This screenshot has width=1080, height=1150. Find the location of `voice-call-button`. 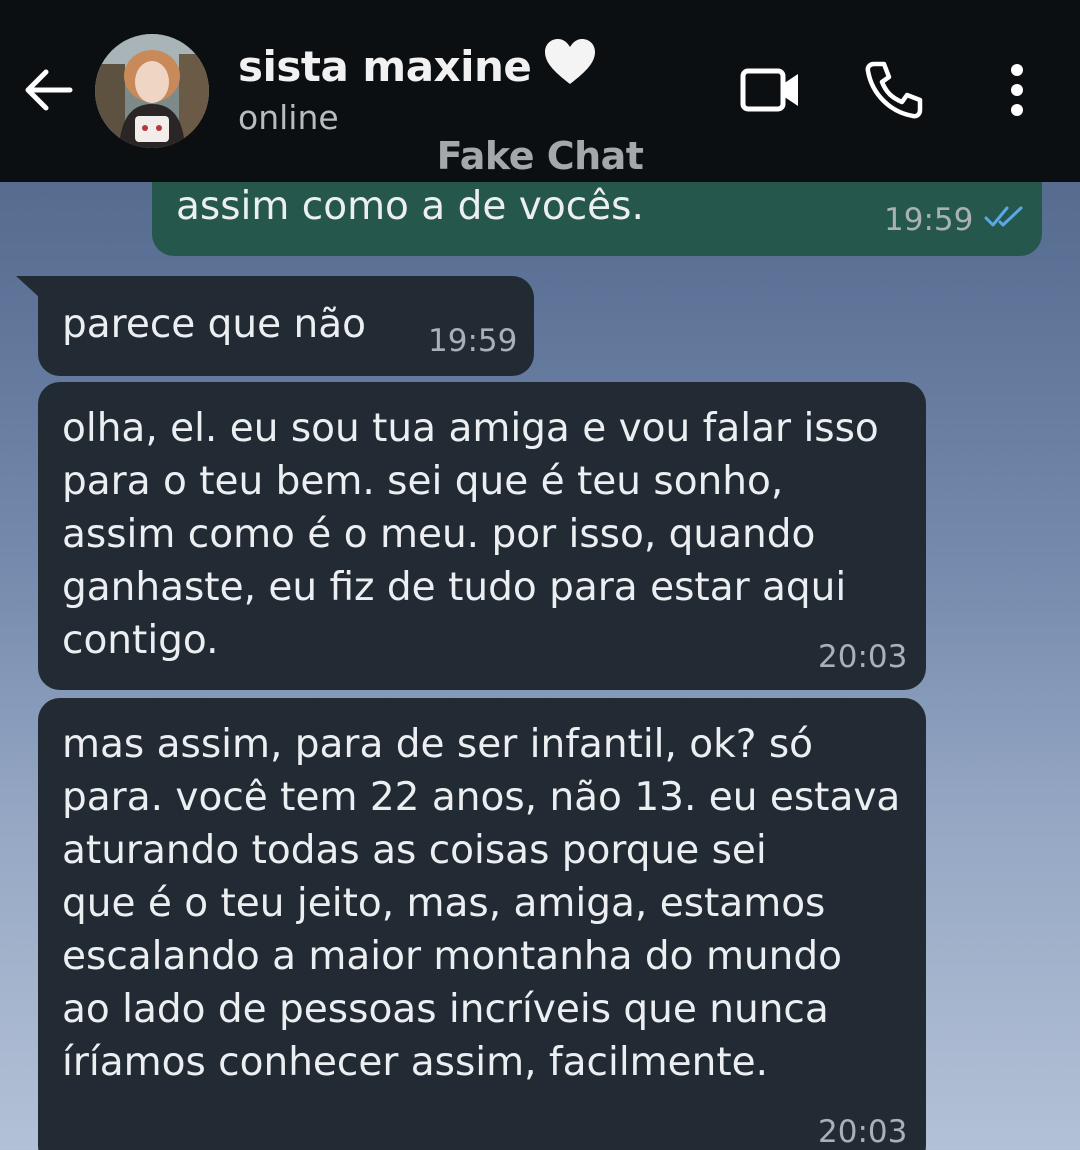

voice-call-button is located at coordinates (894, 92).